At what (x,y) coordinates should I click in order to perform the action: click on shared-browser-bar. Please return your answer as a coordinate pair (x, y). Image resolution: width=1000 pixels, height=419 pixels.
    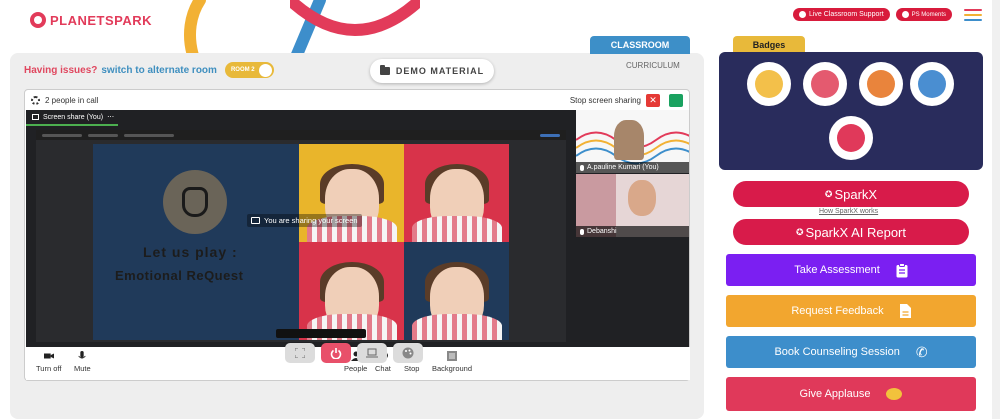
    Looking at the image, I should click on (301, 135).